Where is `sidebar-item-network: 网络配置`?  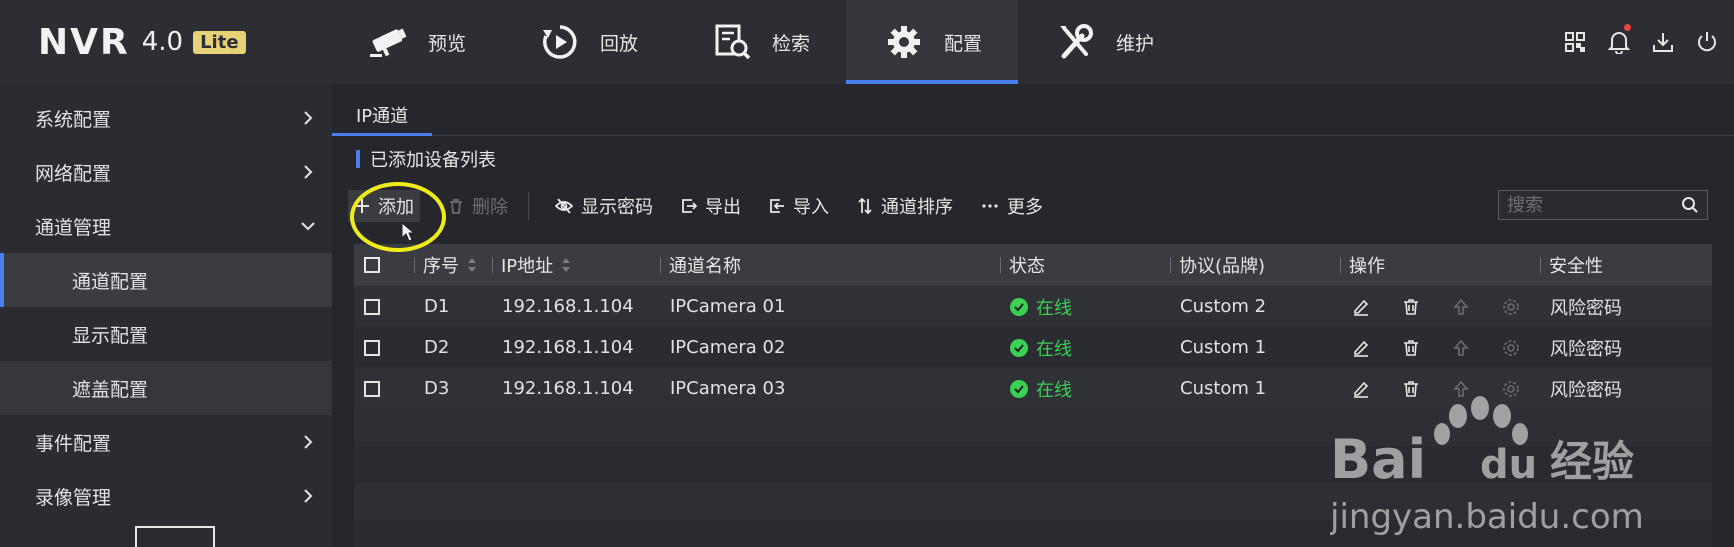 sidebar-item-network: 网络配置 is located at coordinates (166, 172).